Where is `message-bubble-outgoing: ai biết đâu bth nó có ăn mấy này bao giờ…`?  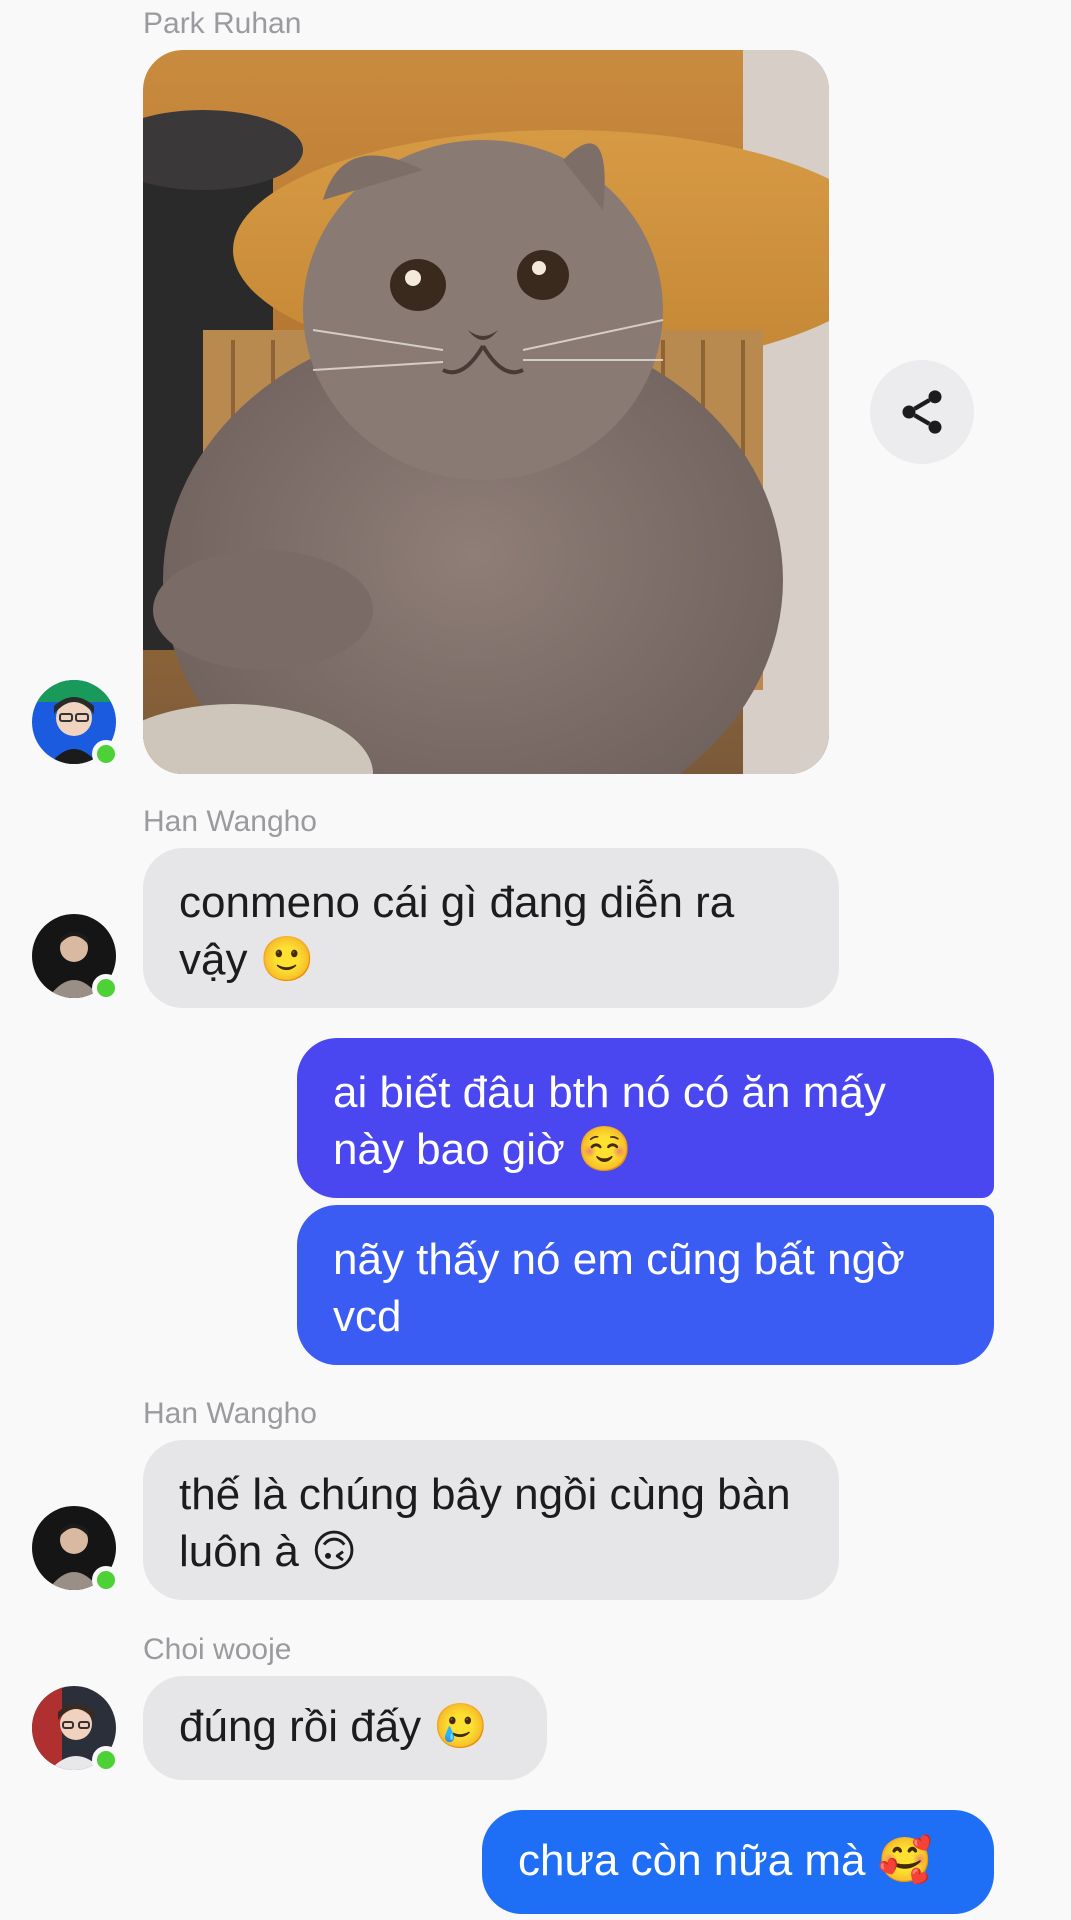
message-bubble-outgoing: ai biết đâu bth nó có ăn mấy này bao giờ… is located at coordinates (645, 1118).